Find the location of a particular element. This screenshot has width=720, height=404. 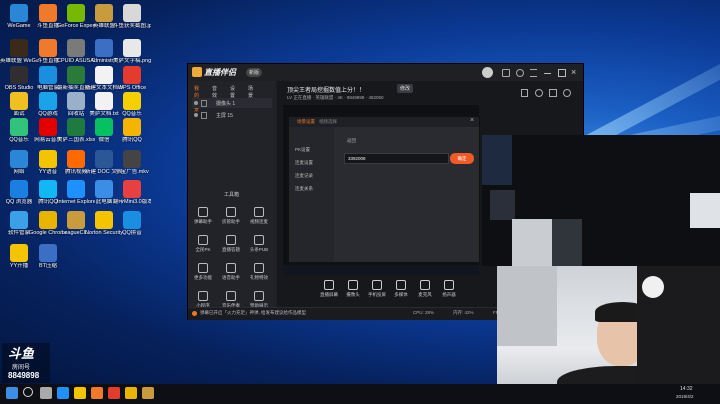

dialog-tab: 场景设置 is located at coordinates (306, 122).